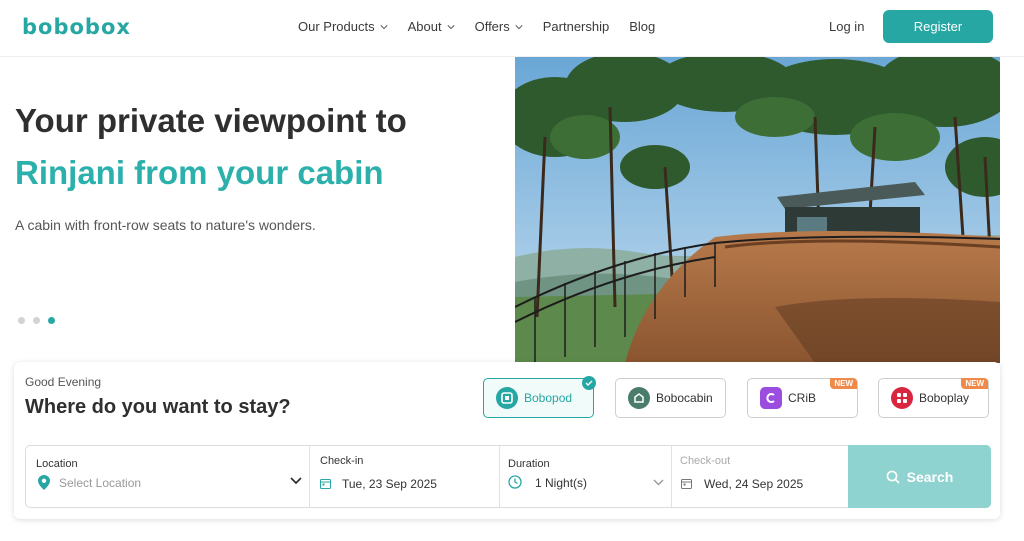  What do you see at coordinates (846, 26) in the screenshot?
I see `login-link: Log in` at bounding box center [846, 26].